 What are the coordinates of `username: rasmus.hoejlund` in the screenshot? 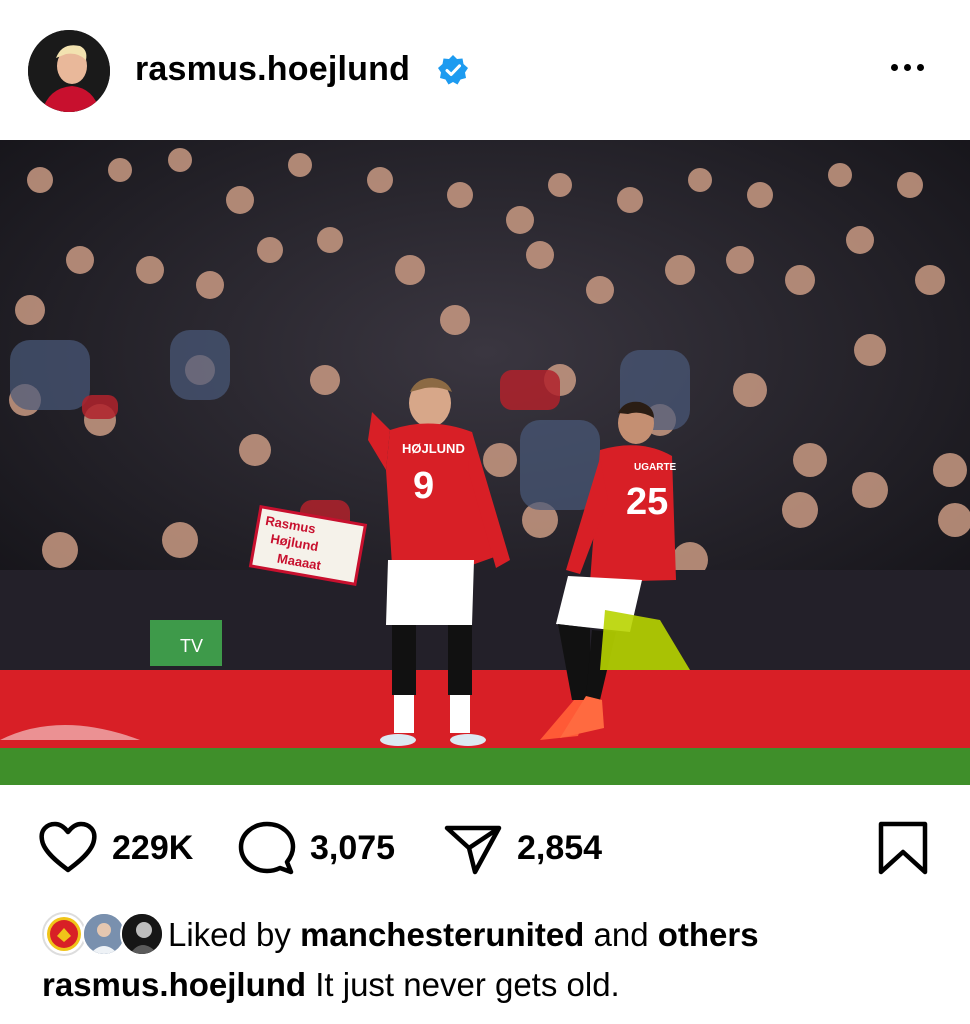 It's located at (272, 69).